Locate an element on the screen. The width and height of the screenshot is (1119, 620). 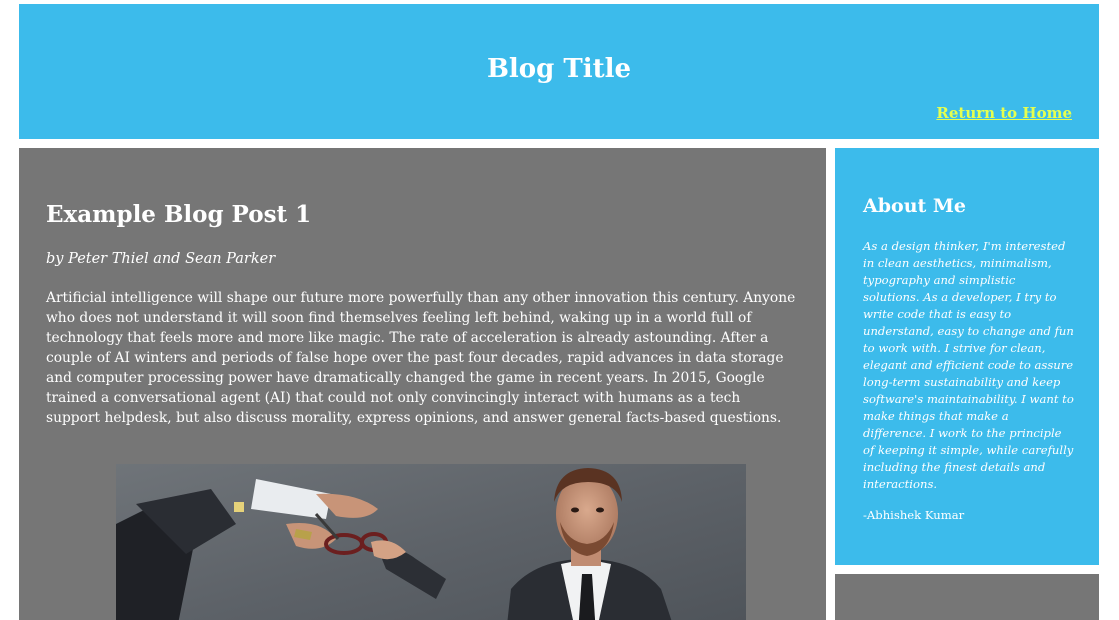
author-signature: -Abhishek Kumar is located at coordinates (914, 515).